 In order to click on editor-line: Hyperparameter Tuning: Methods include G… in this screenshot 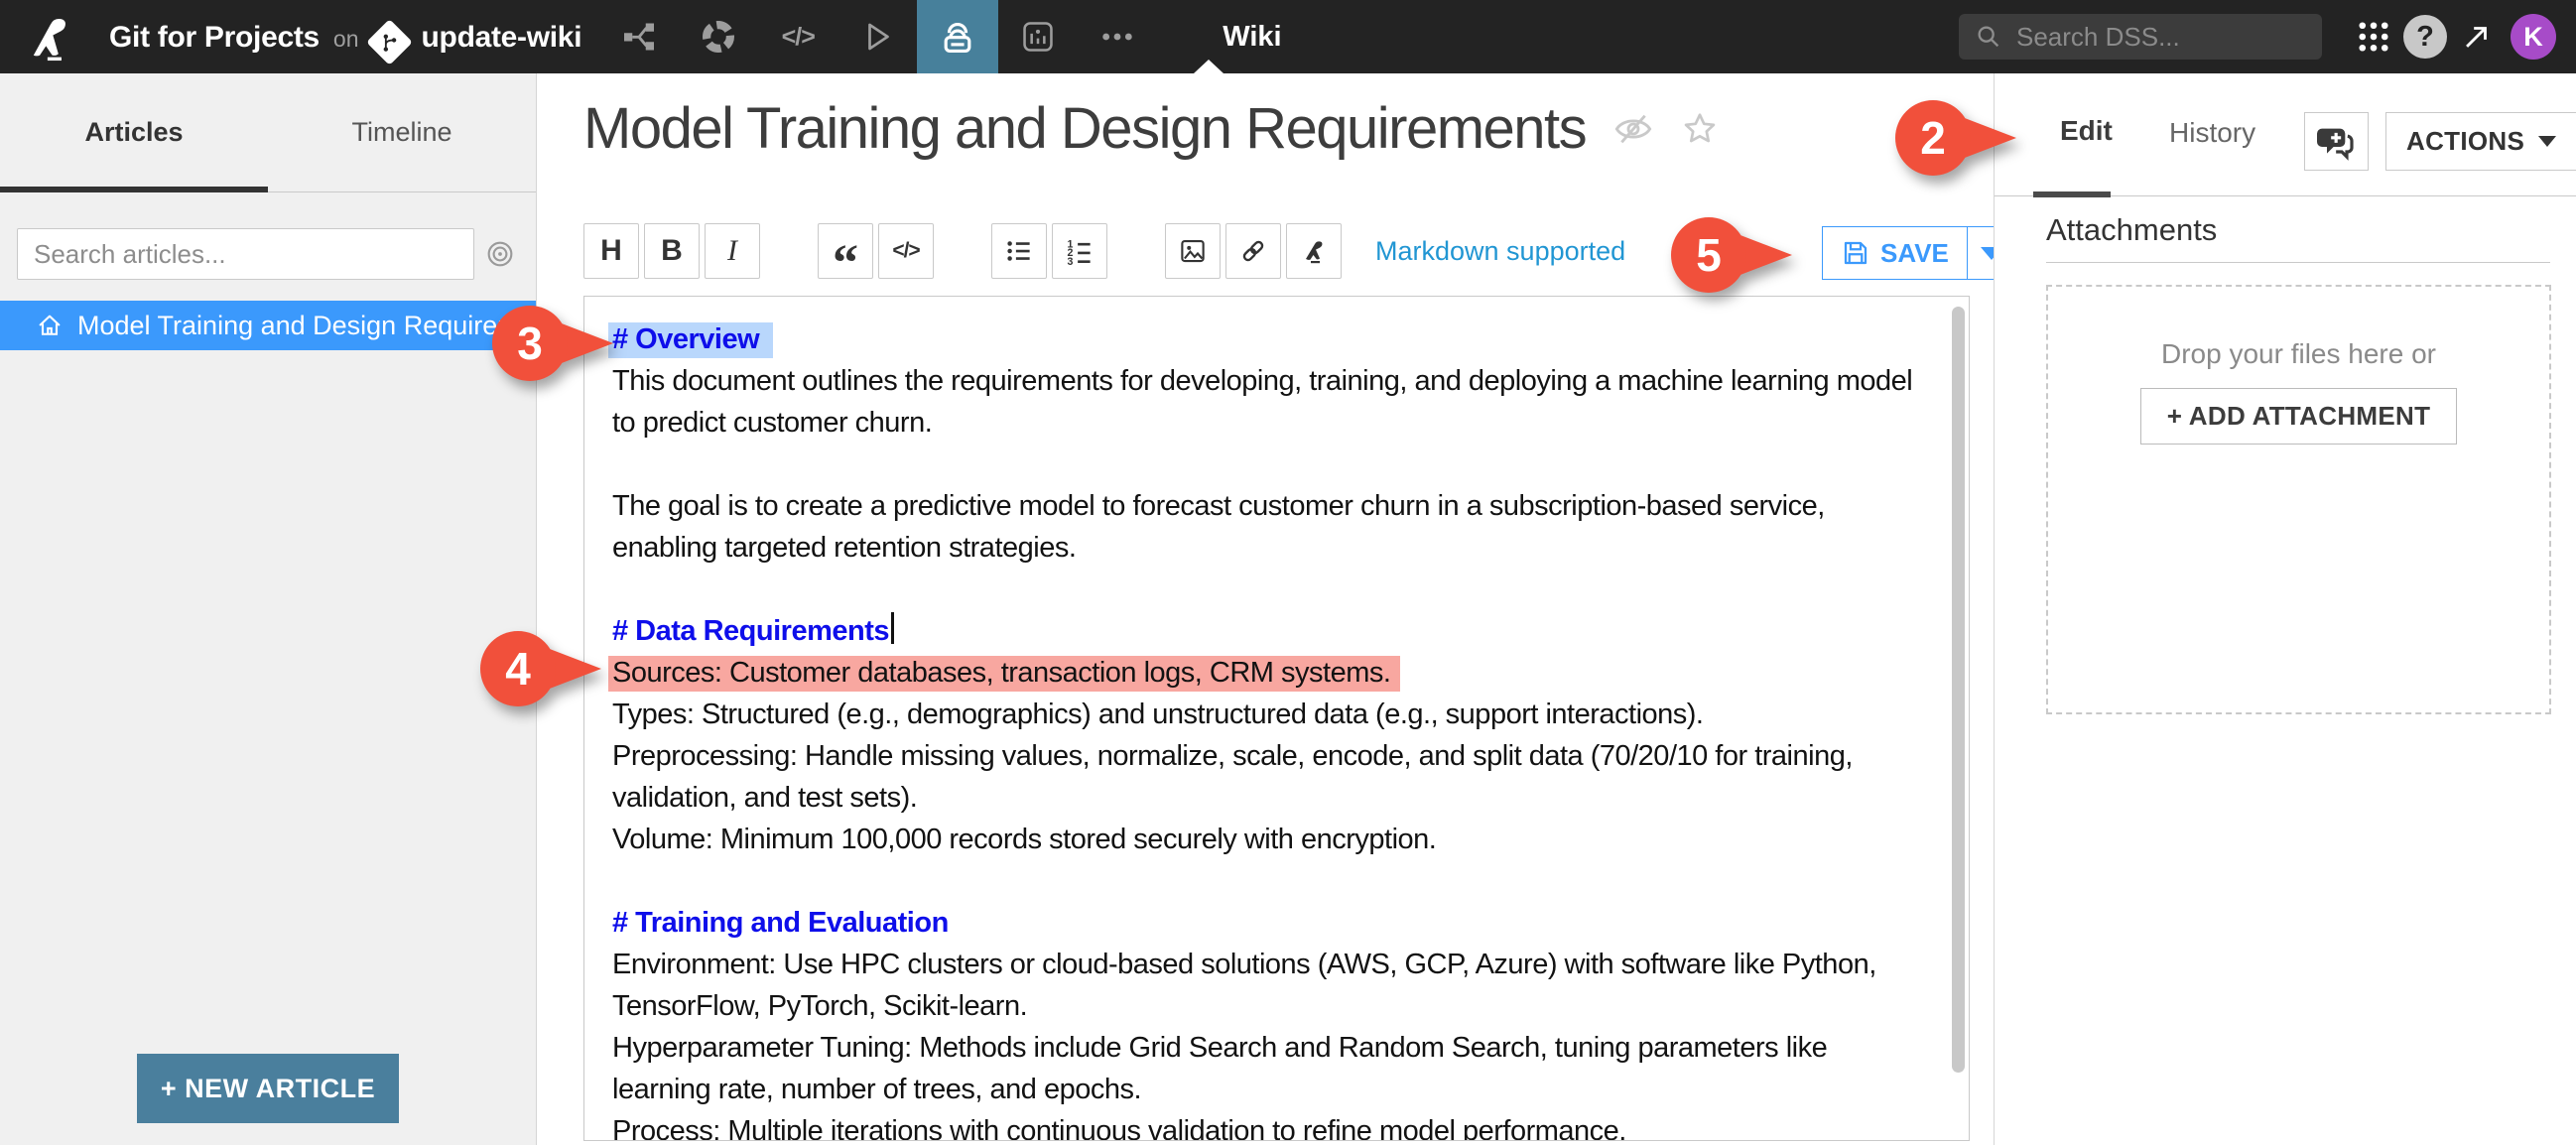, I will do `click(1271, 1068)`.